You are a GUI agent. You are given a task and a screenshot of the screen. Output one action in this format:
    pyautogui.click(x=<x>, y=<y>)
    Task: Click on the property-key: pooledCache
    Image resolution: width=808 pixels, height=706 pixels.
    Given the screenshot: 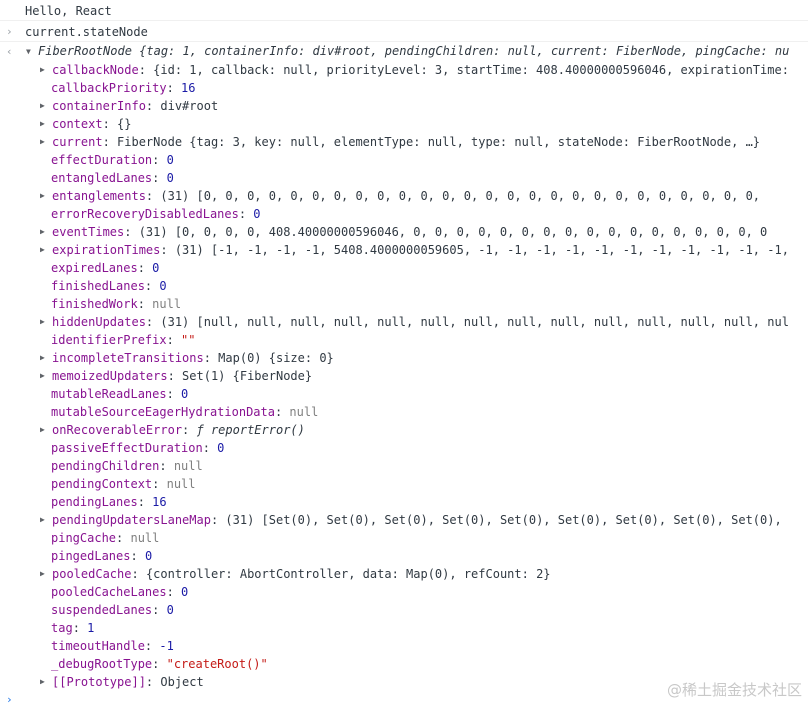 What is the action you would take?
    pyautogui.click(x=92, y=574)
    